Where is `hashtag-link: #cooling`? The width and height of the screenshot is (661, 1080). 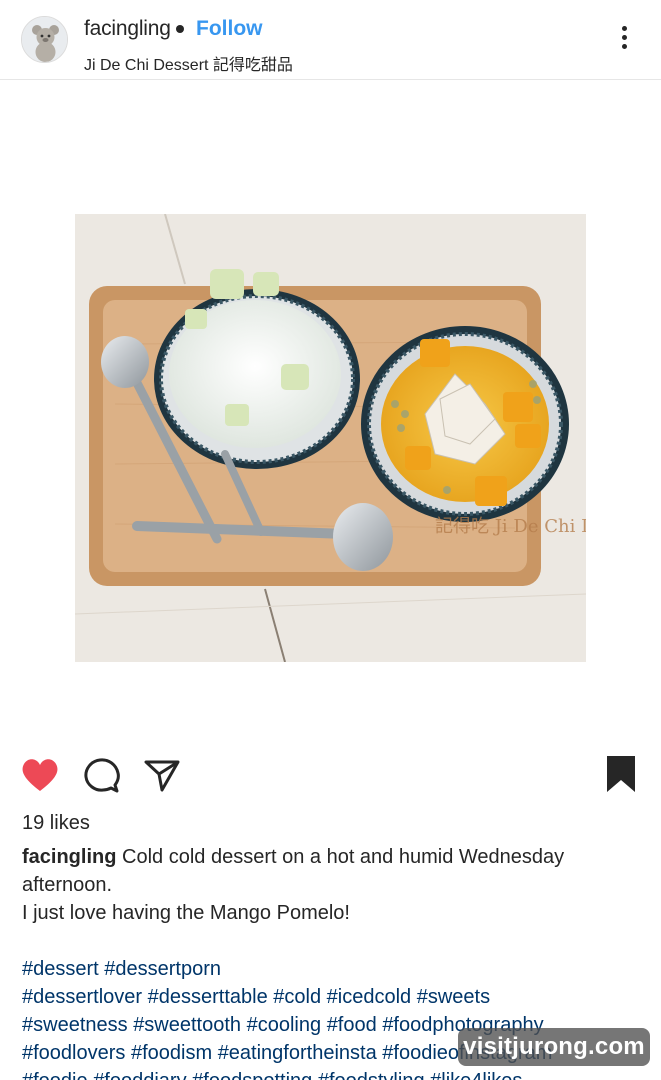 hashtag-link: #cooling is located at coordinates (284, 1025).